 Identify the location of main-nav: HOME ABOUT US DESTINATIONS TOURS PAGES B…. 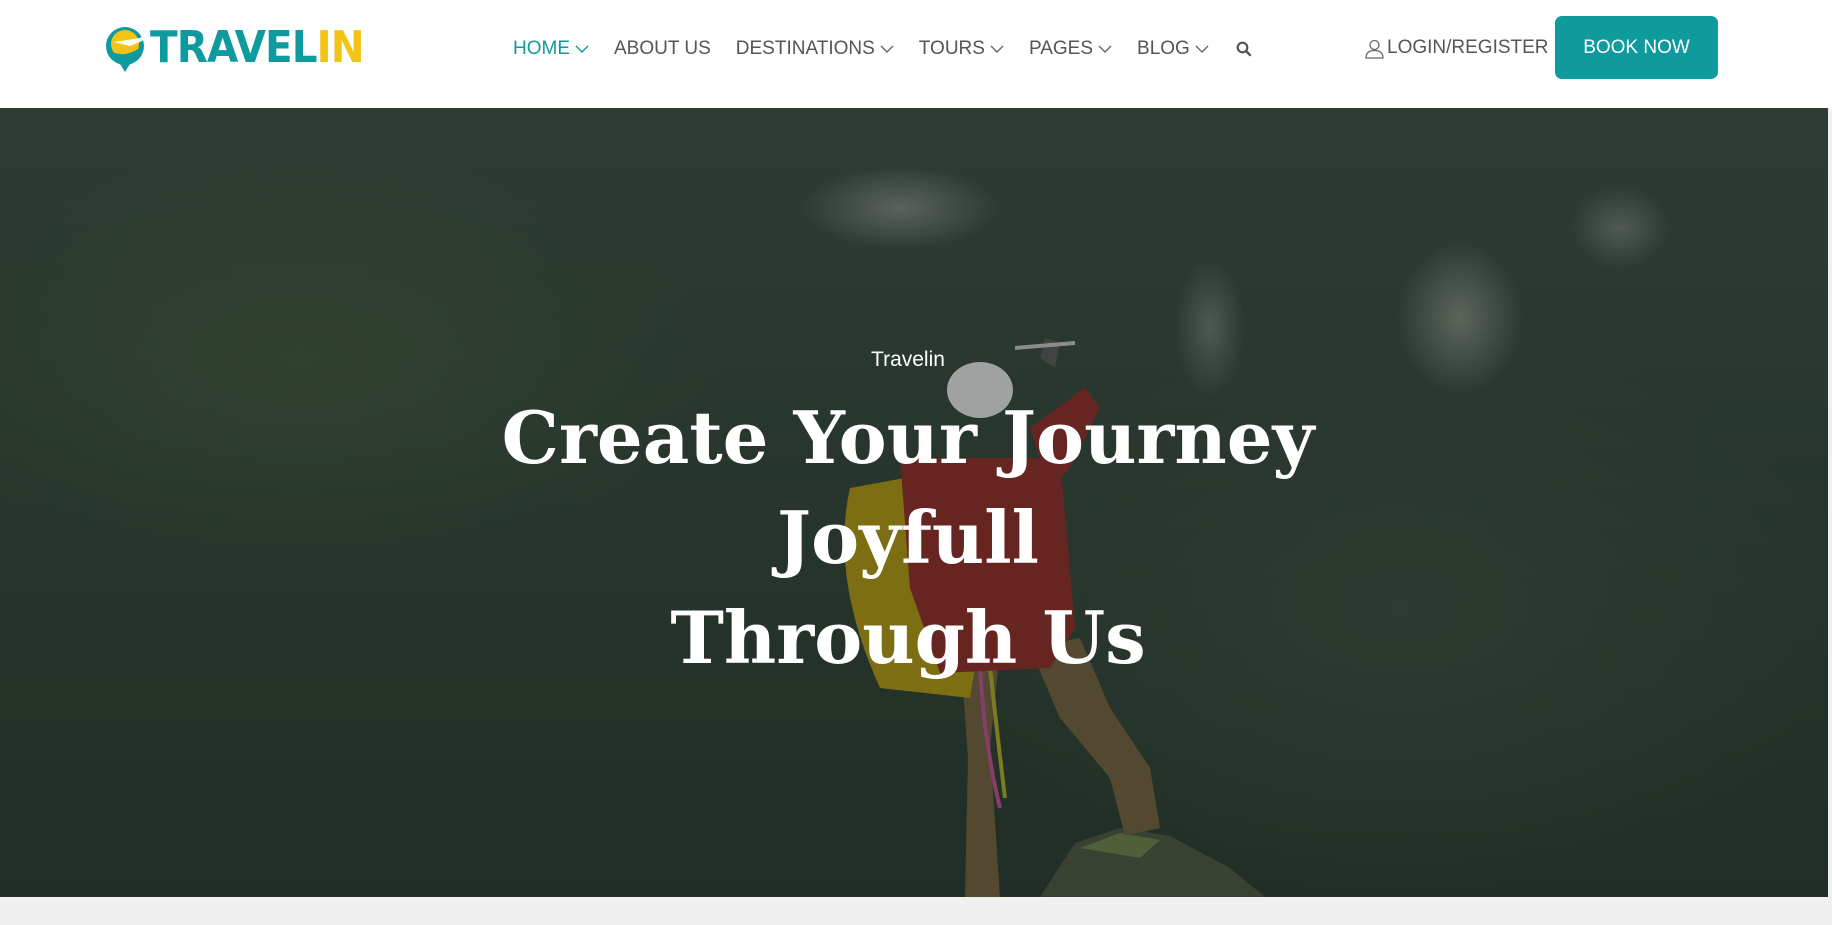
(883, 49).